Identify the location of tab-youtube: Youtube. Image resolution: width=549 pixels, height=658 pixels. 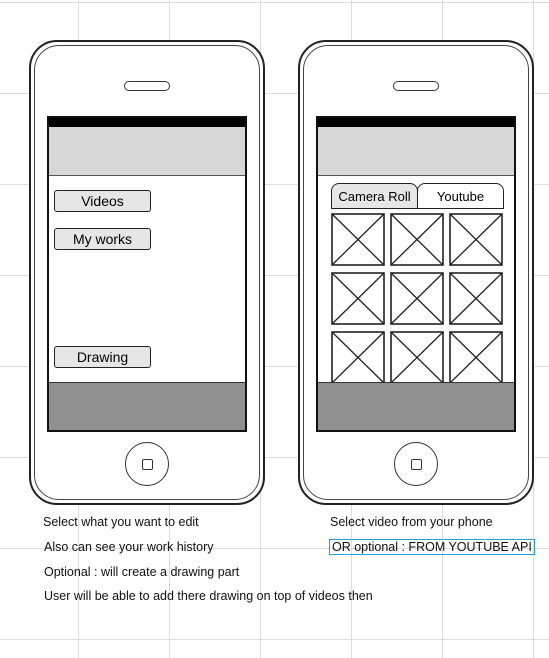
(460, 196).